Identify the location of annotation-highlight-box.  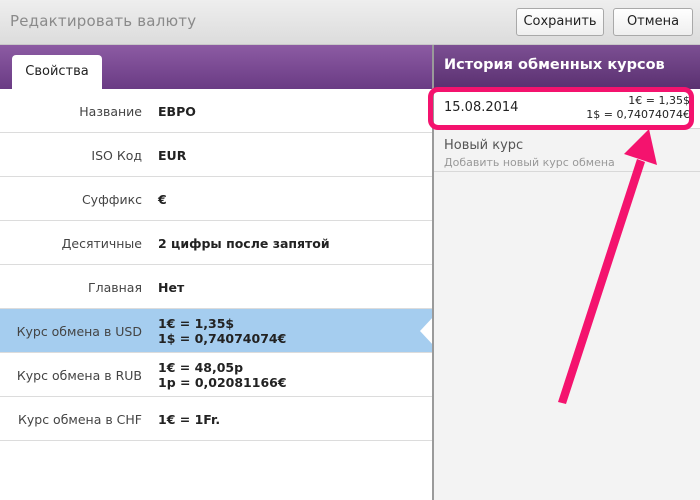
(561, 108).